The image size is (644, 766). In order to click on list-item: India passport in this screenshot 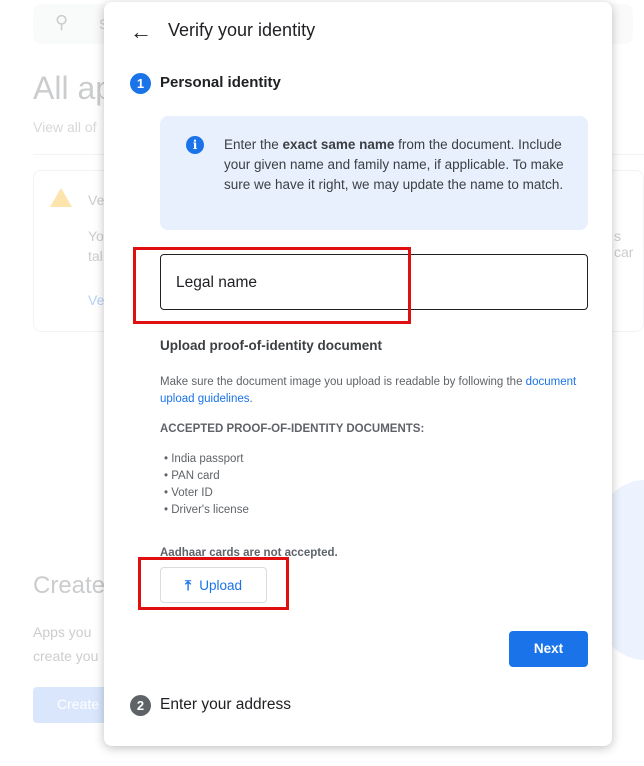, I will do `click(206, 459)`.